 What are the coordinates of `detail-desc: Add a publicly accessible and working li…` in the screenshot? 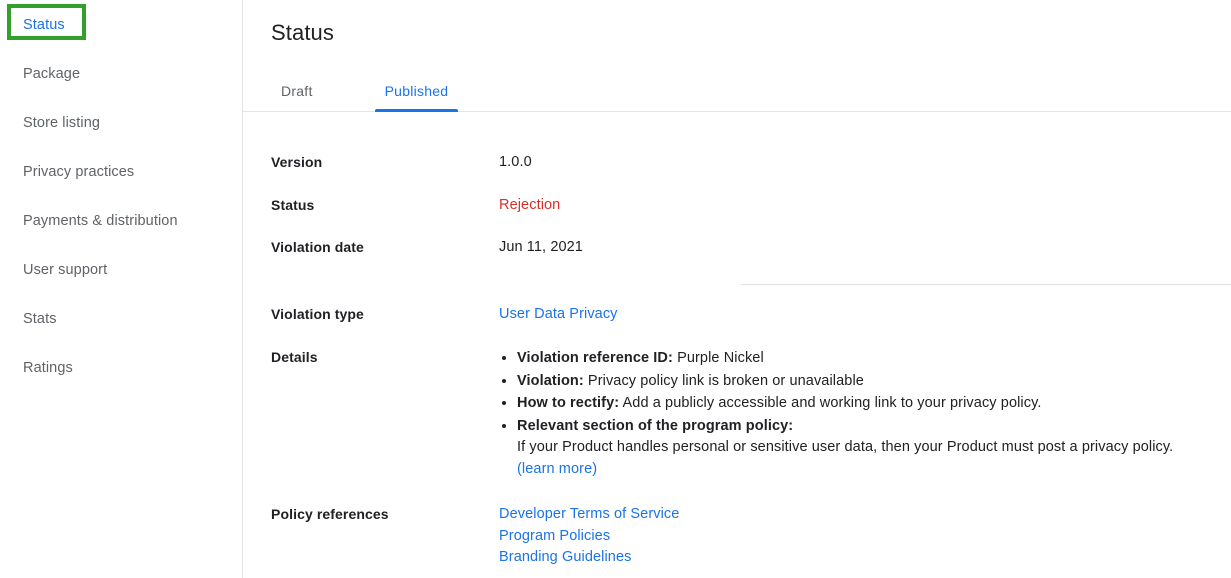 It's located at (830, 403).